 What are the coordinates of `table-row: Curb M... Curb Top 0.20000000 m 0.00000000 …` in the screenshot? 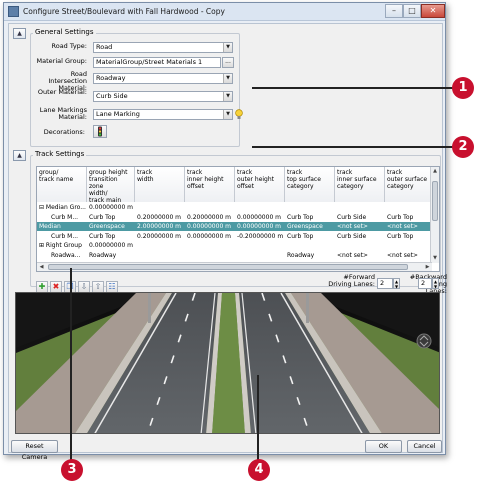 It's located at (235, 236).